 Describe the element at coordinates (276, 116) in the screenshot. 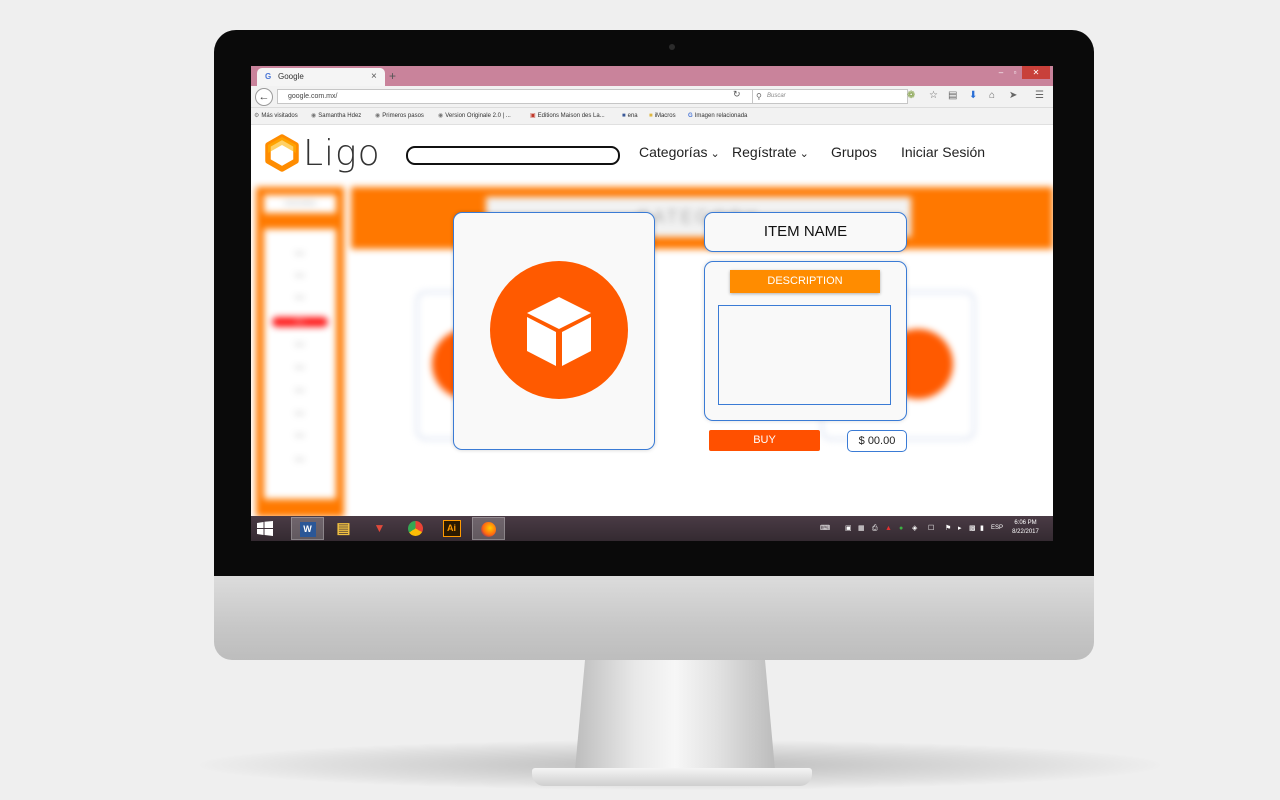

I see `bookmark-item: ⚙ Más visitados` at that location.